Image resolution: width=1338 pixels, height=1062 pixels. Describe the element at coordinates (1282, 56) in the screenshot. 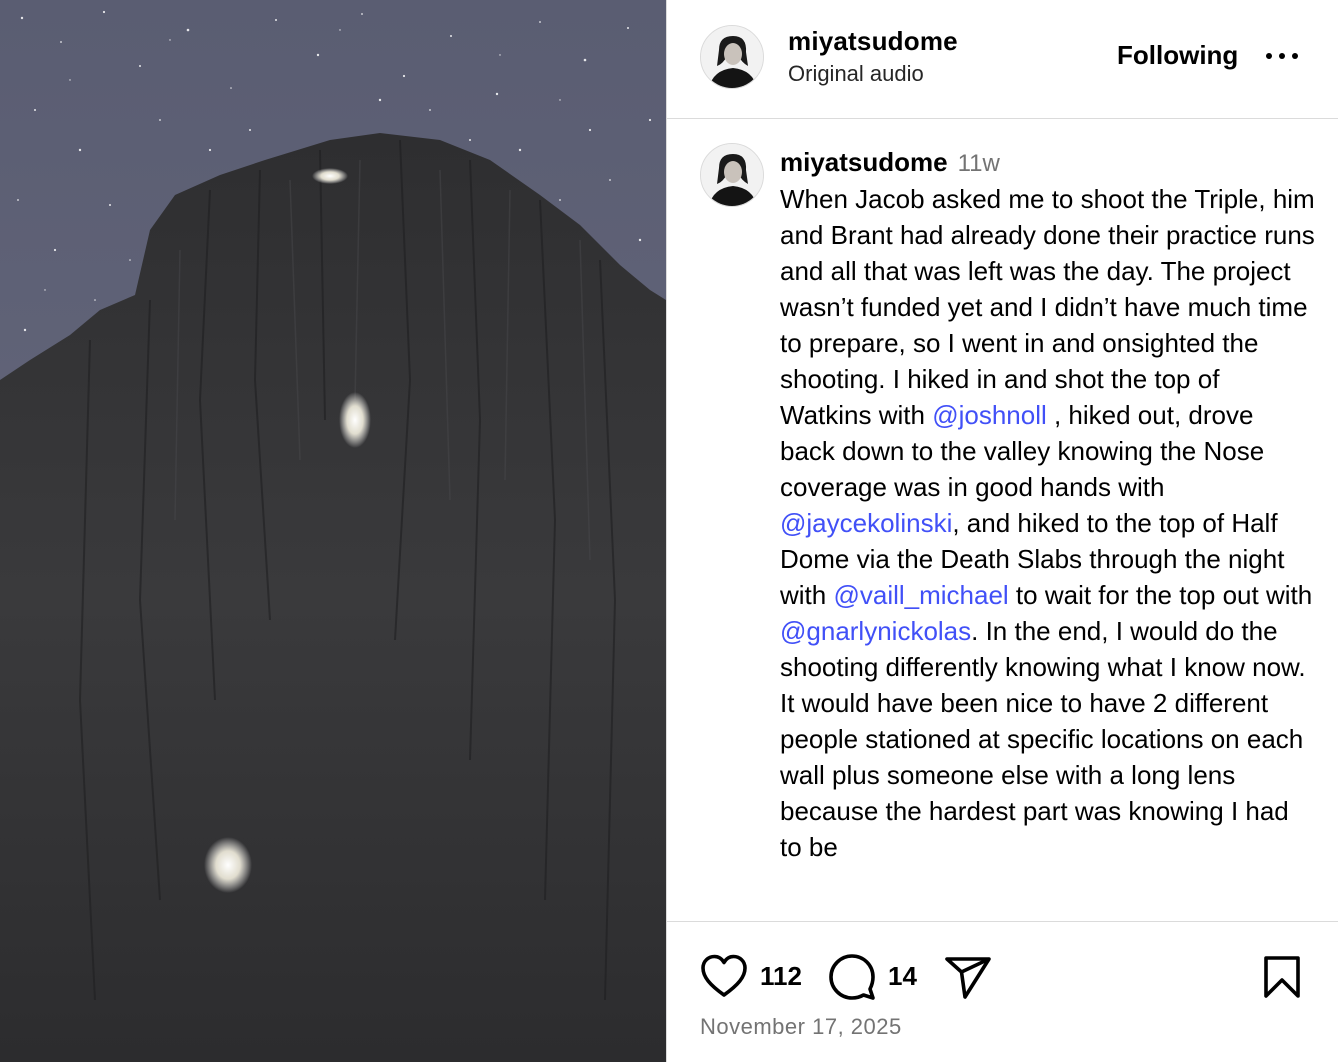

I see `more-options-icon` at that location.